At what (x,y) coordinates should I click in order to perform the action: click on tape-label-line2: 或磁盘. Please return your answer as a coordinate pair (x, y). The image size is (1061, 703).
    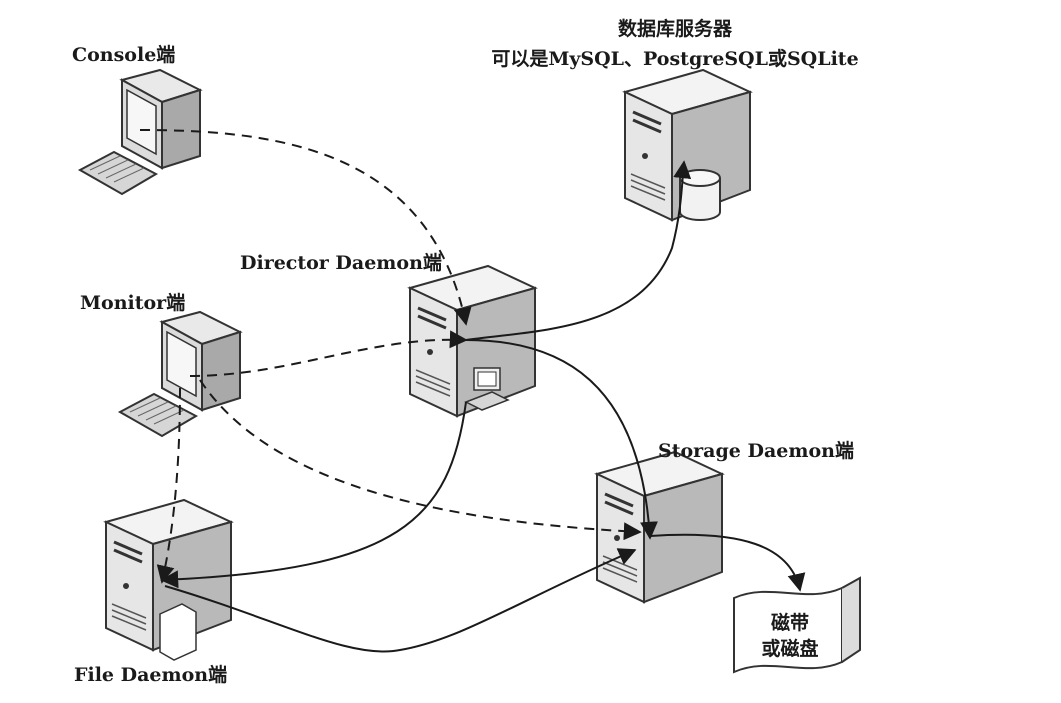
    Looking at the image, I should click on (790, 649).